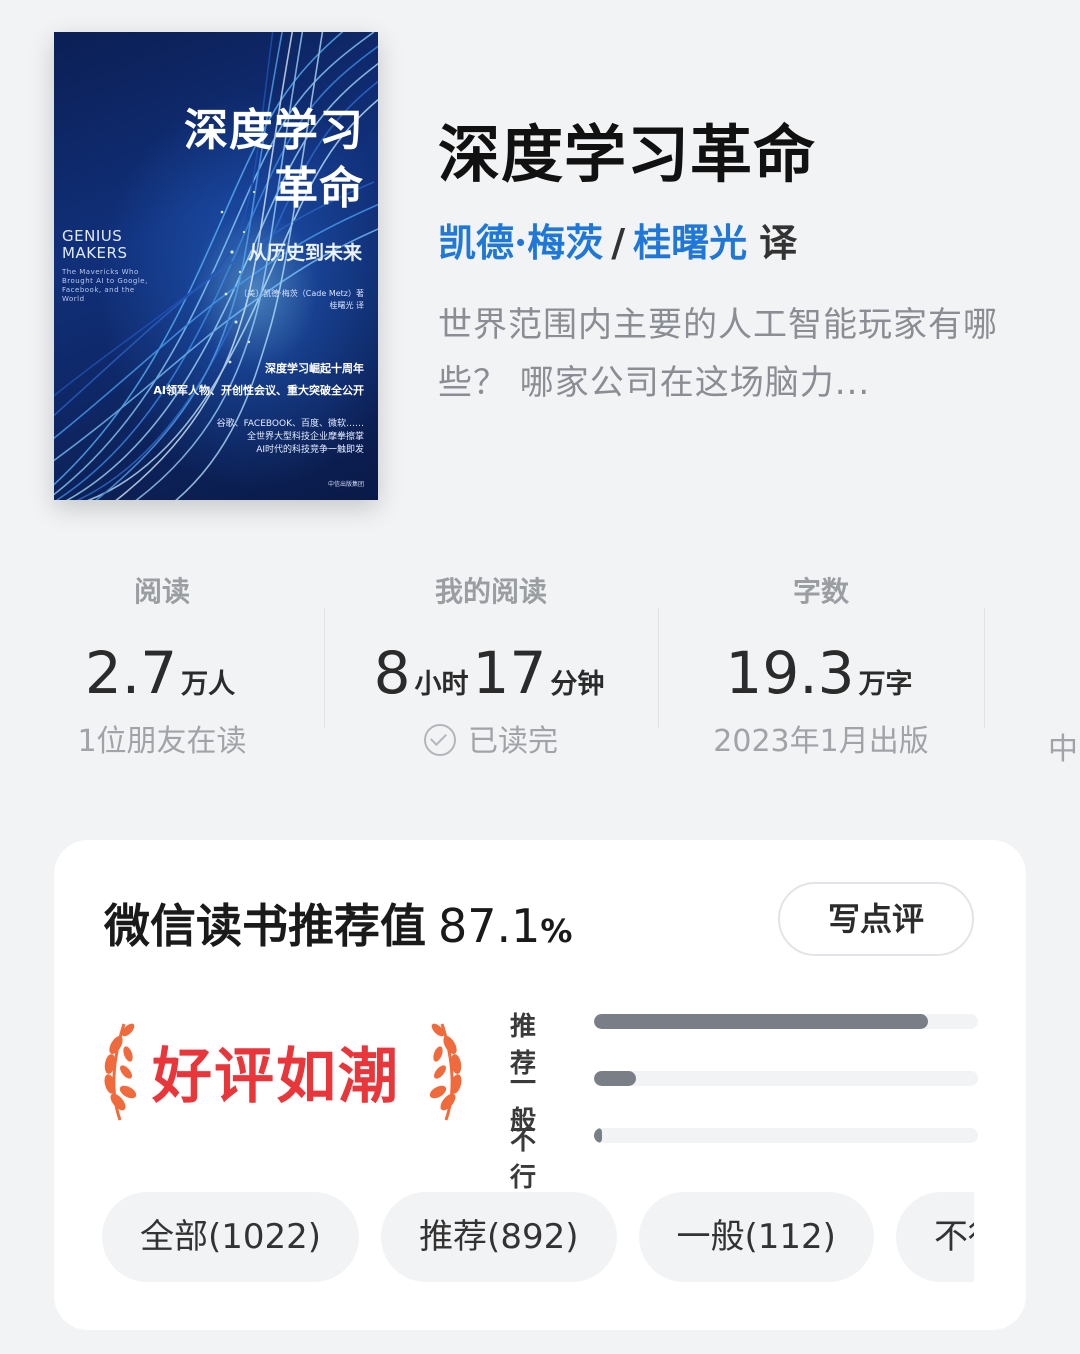 This screenshot has height=1354, width=1080. I want to click on acclaim-badge: 好评如潮, so click(283, 1072).